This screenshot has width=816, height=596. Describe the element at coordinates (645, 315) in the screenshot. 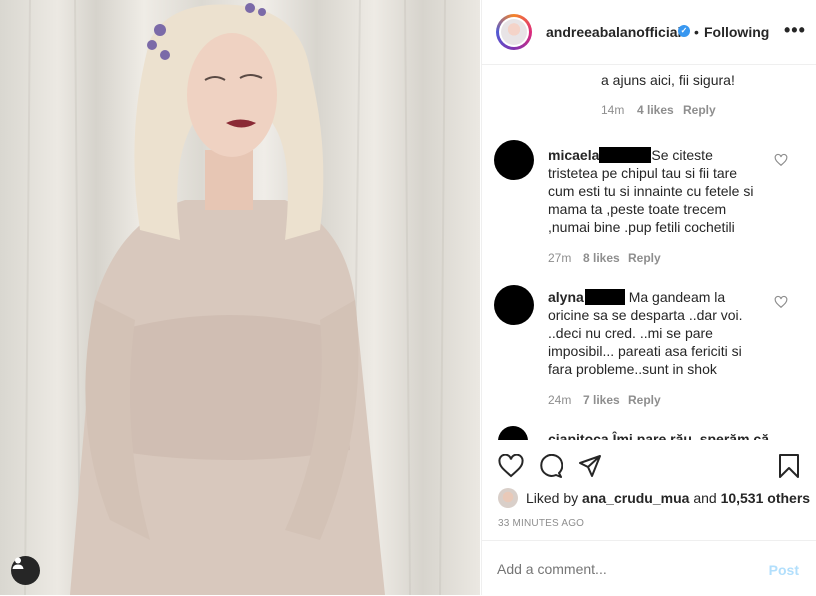

I see `comment-line: oricine sa se desparta ..dar voi.` at that location.